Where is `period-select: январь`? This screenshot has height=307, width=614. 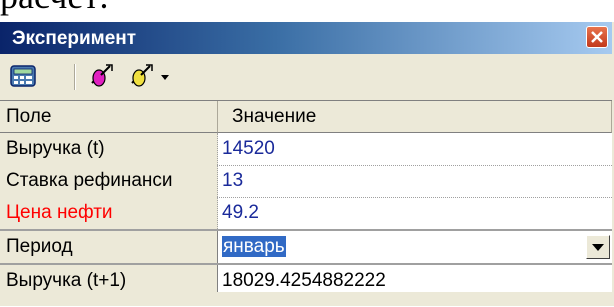 period-select: январь is located at coordinates (415, 247).